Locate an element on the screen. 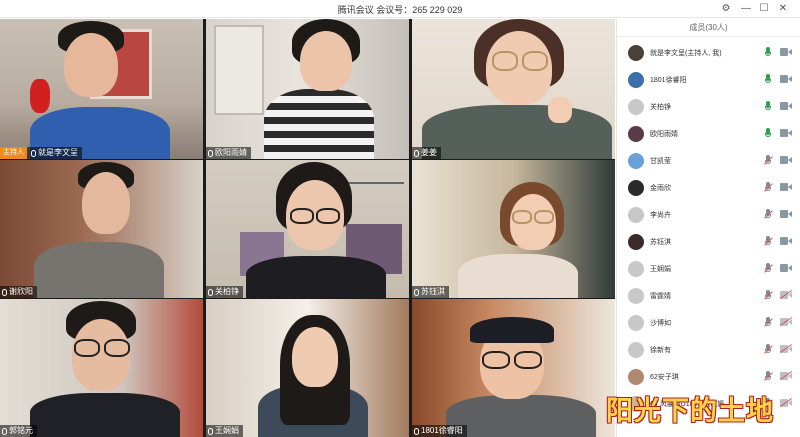  participant-name: 姜姜 is located at coordinates (429, 152).